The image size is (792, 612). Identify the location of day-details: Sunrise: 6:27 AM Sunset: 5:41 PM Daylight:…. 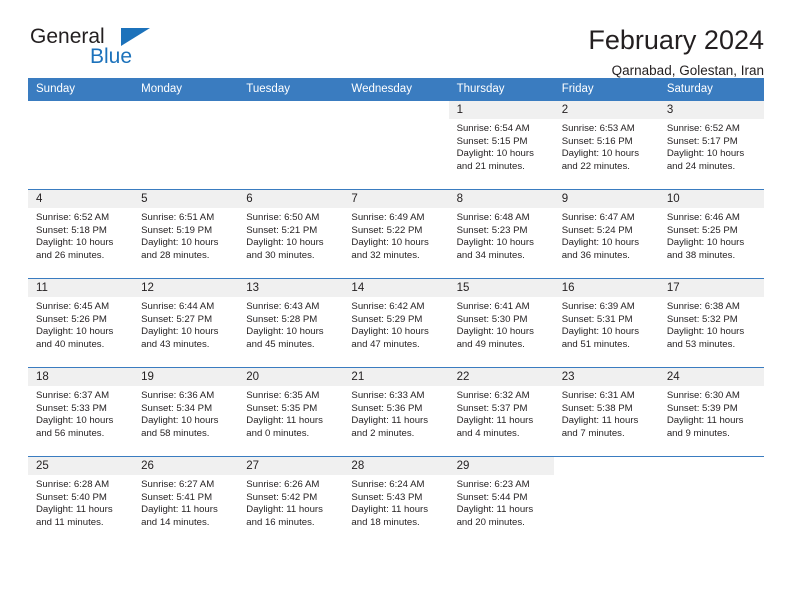
(185, 502).